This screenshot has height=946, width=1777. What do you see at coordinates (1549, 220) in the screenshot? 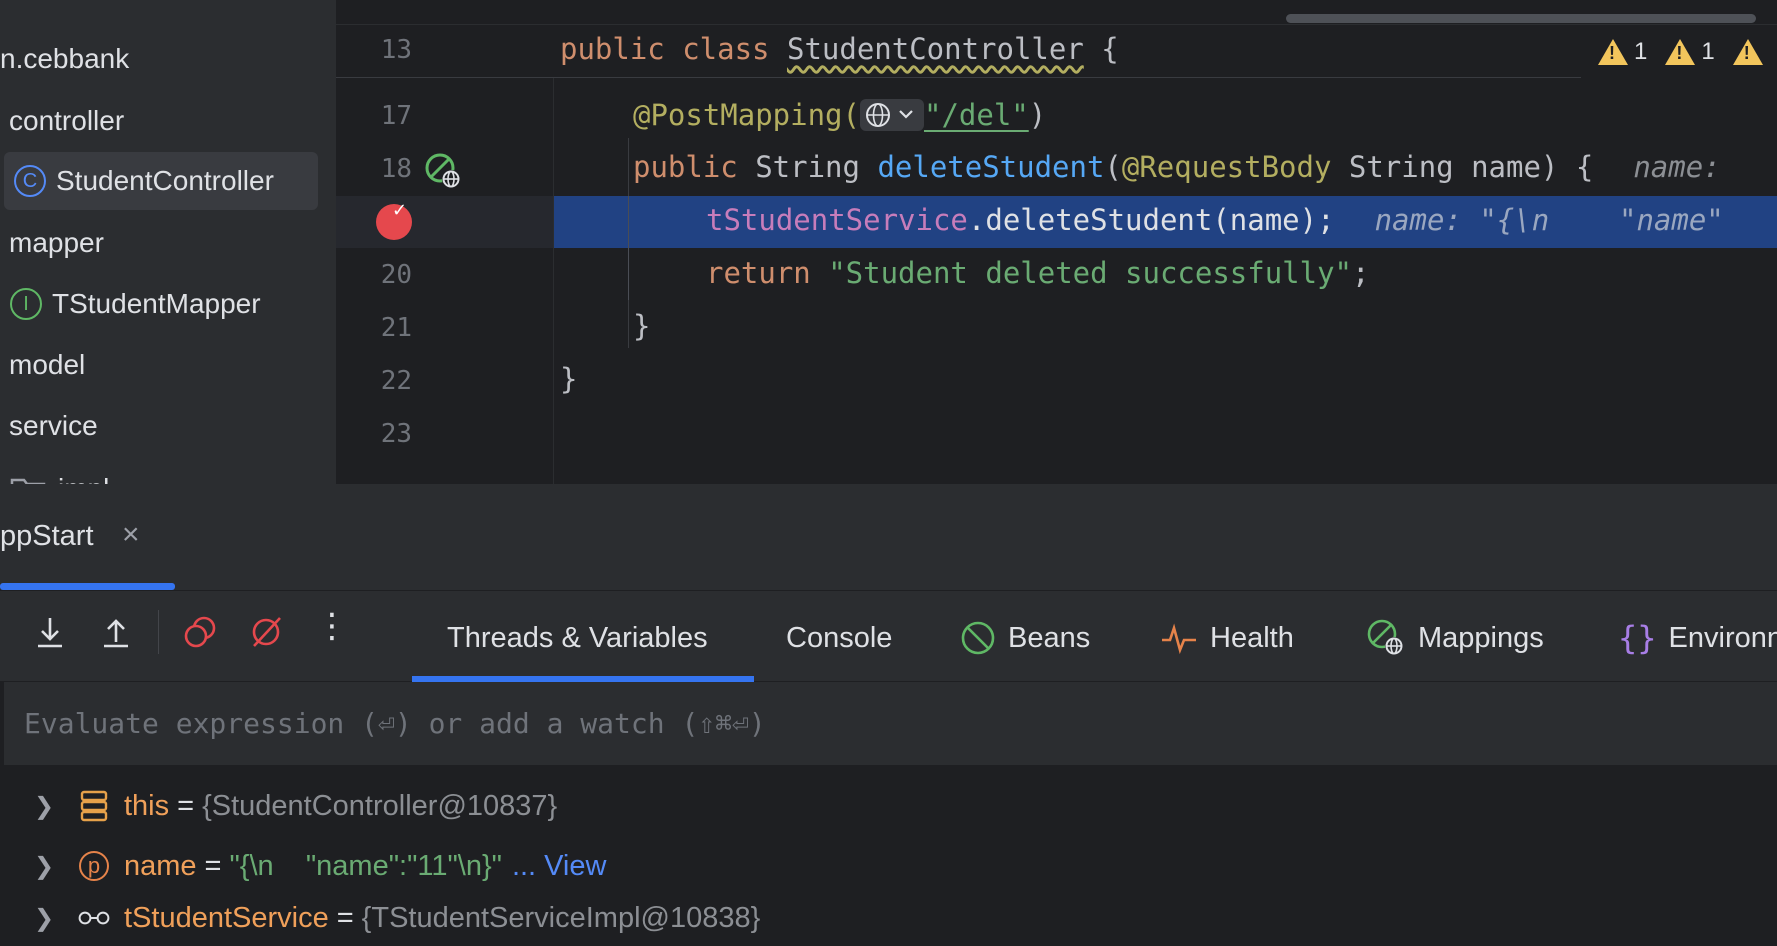
I see `inline-value-hint: name: "{\n "name"` at bounding box center [1549, 220].